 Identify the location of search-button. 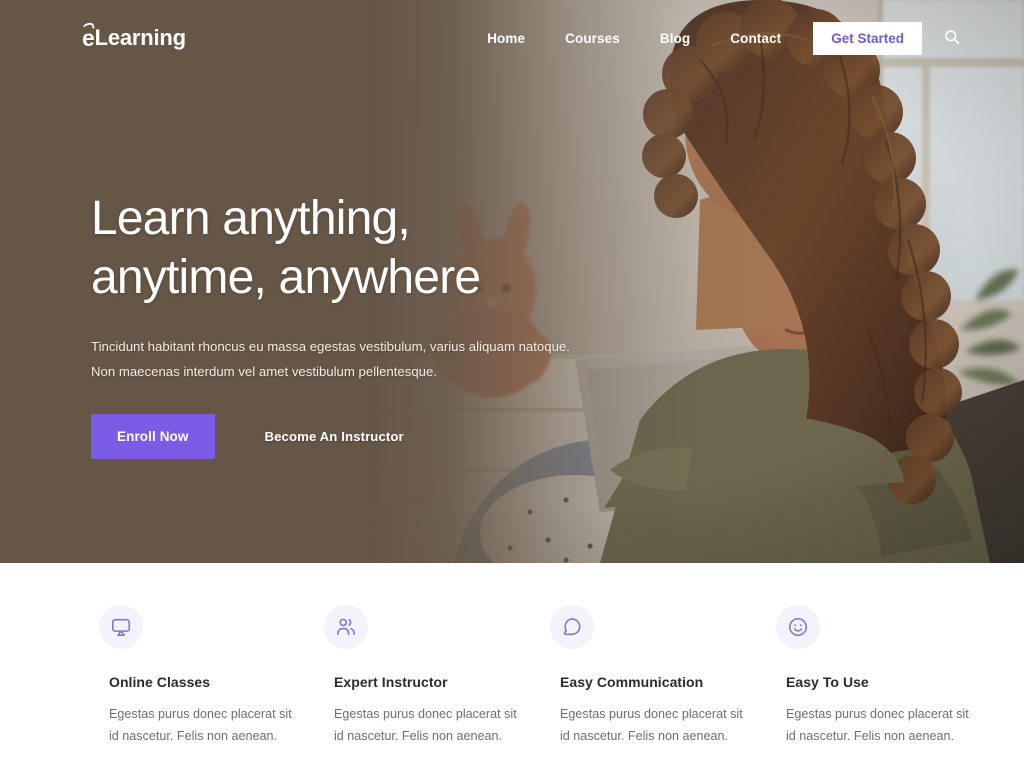
(952, 38).